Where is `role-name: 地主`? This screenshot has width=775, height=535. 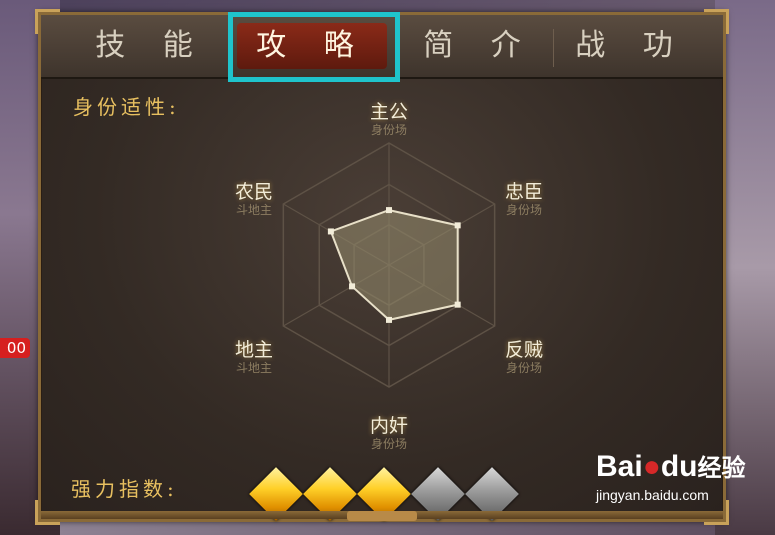
role-name: 地主 is located at coordinates (253, 350).